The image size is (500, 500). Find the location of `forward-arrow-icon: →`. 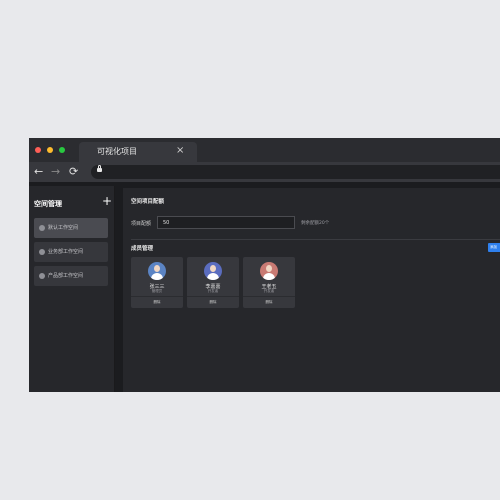

forward-arrow-icon: → is located at coordinates (55, 171).